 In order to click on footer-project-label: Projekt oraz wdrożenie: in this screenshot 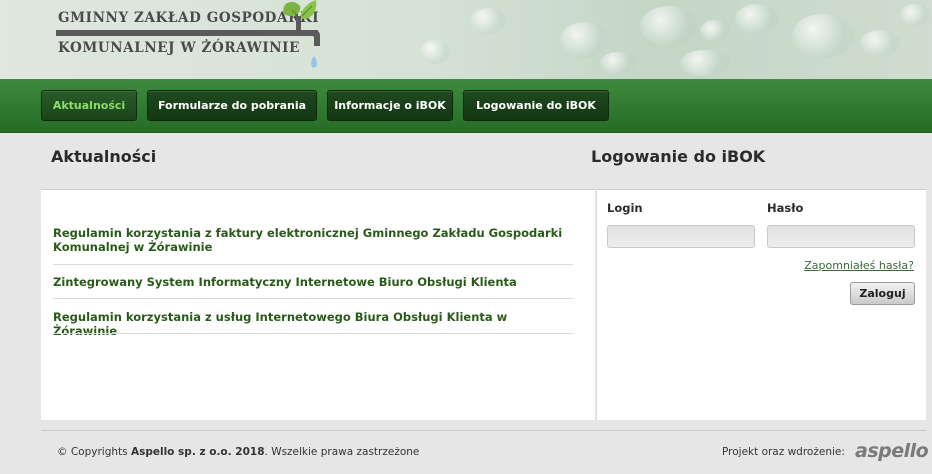, I will do `click(783, 452)`.